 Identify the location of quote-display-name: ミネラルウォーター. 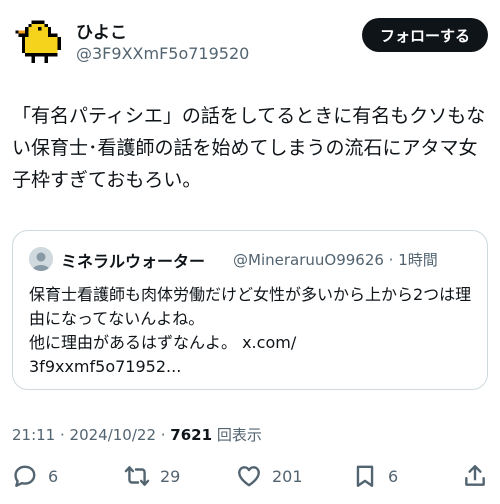
(133, 261).